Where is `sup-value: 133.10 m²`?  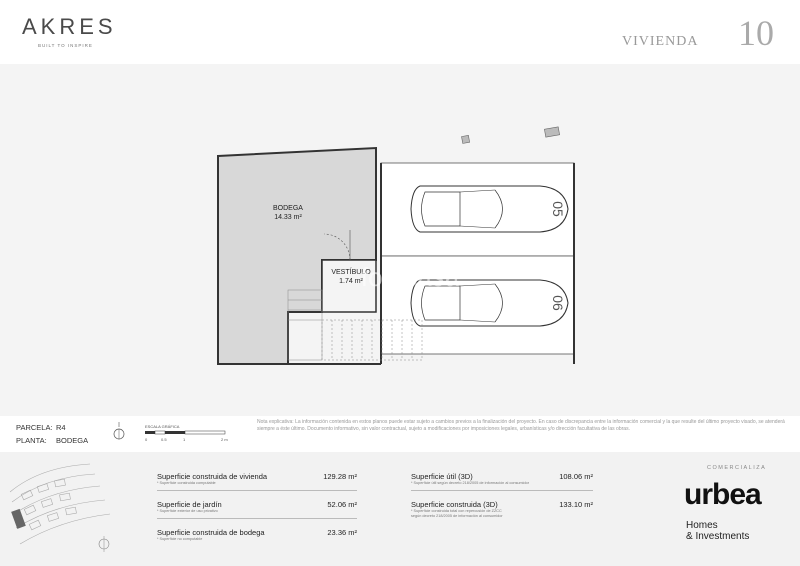 sup-value: 133.10 m² is located at coordinates (576, 504).